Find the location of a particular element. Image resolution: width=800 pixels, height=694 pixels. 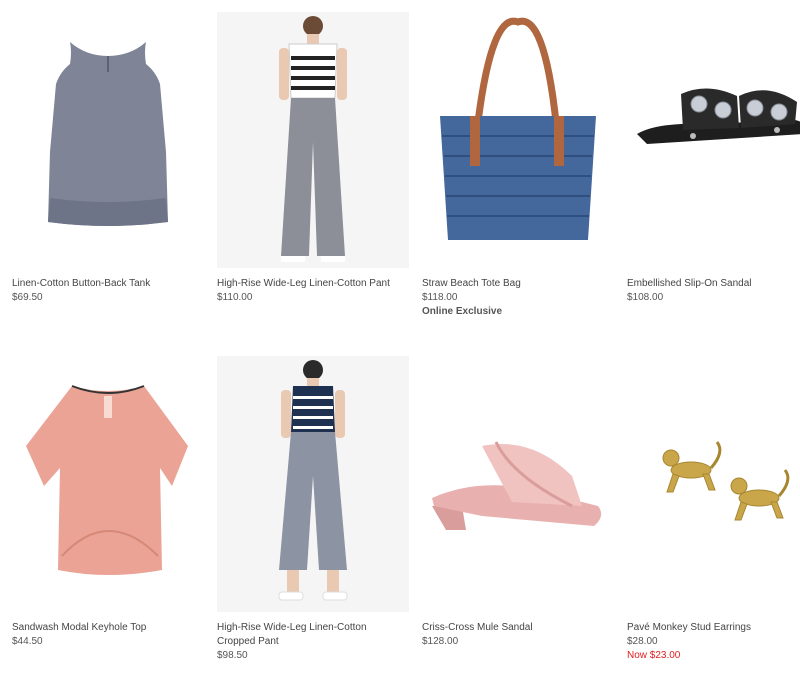

wide-leg-pant-icon is located at coordinates (313, 140).